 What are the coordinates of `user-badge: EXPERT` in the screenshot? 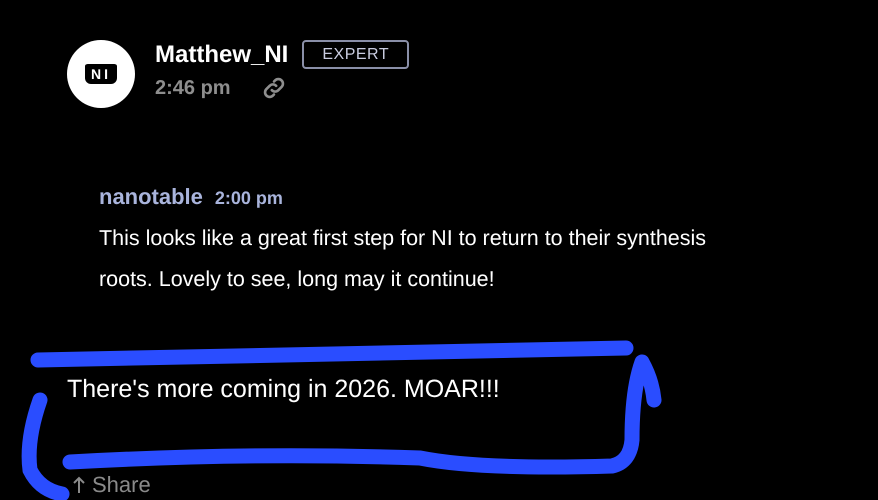 It's located at (356, 54).